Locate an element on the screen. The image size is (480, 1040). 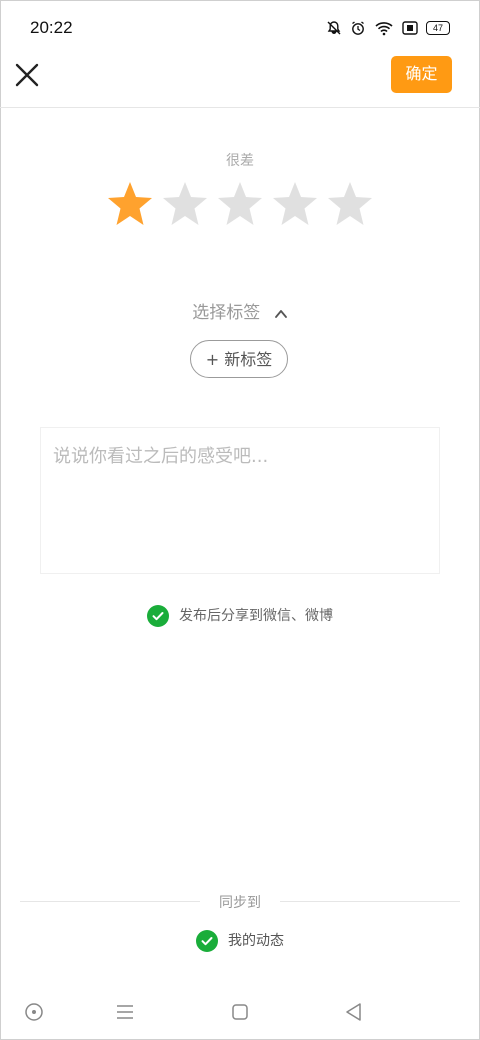
select-tag-label: 选择标签 is located at coordinates (226, 313).